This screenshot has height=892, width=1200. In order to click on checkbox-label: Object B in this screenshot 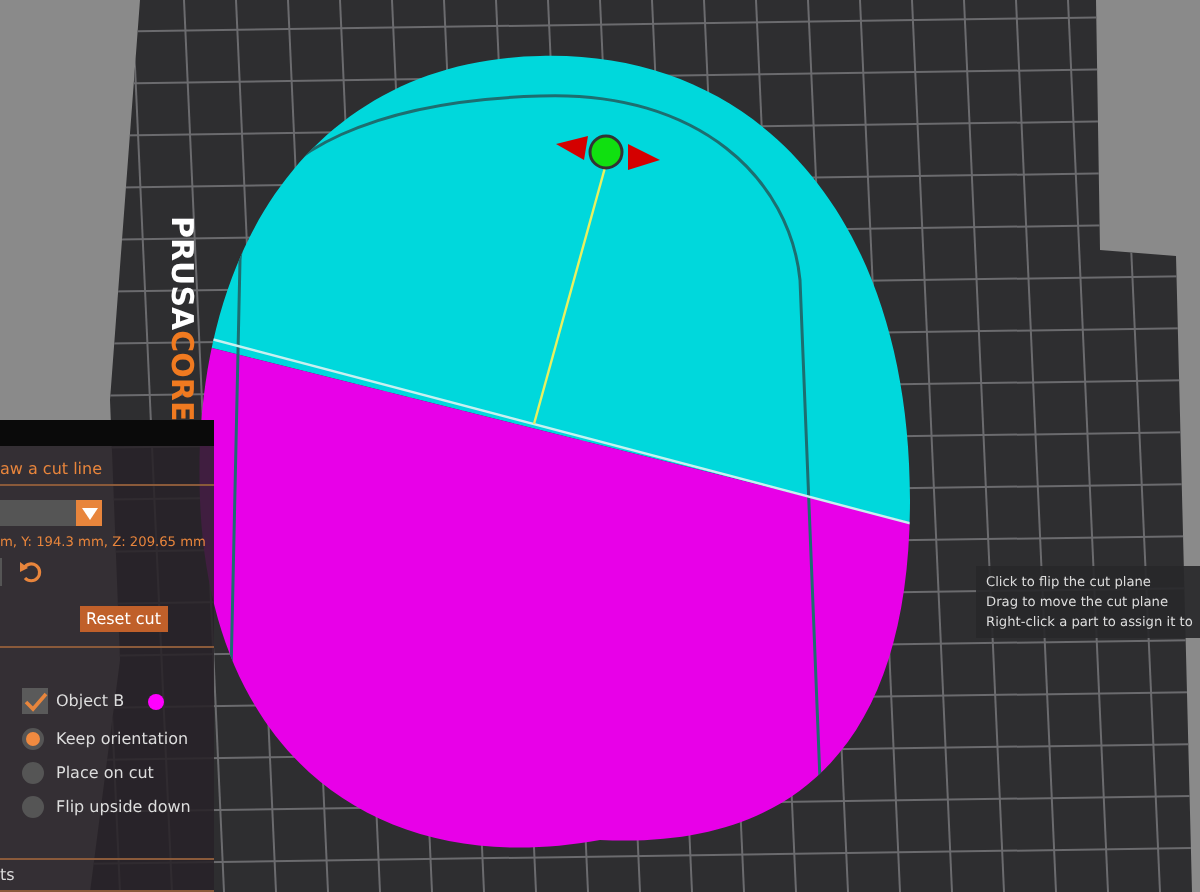, I will do `click(90, 701)`.